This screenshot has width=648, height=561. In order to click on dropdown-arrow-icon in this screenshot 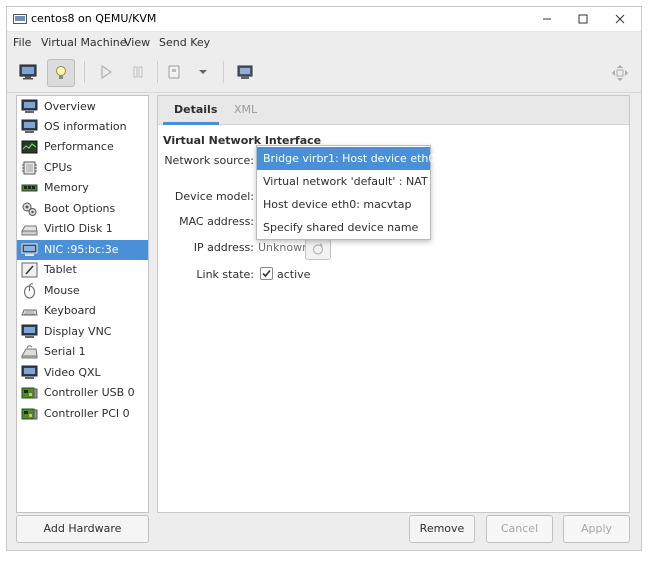, I will do `click(203, 72)`.